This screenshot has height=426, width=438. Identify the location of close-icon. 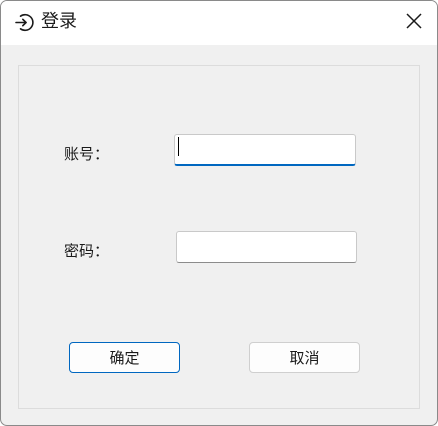
(414, 23).